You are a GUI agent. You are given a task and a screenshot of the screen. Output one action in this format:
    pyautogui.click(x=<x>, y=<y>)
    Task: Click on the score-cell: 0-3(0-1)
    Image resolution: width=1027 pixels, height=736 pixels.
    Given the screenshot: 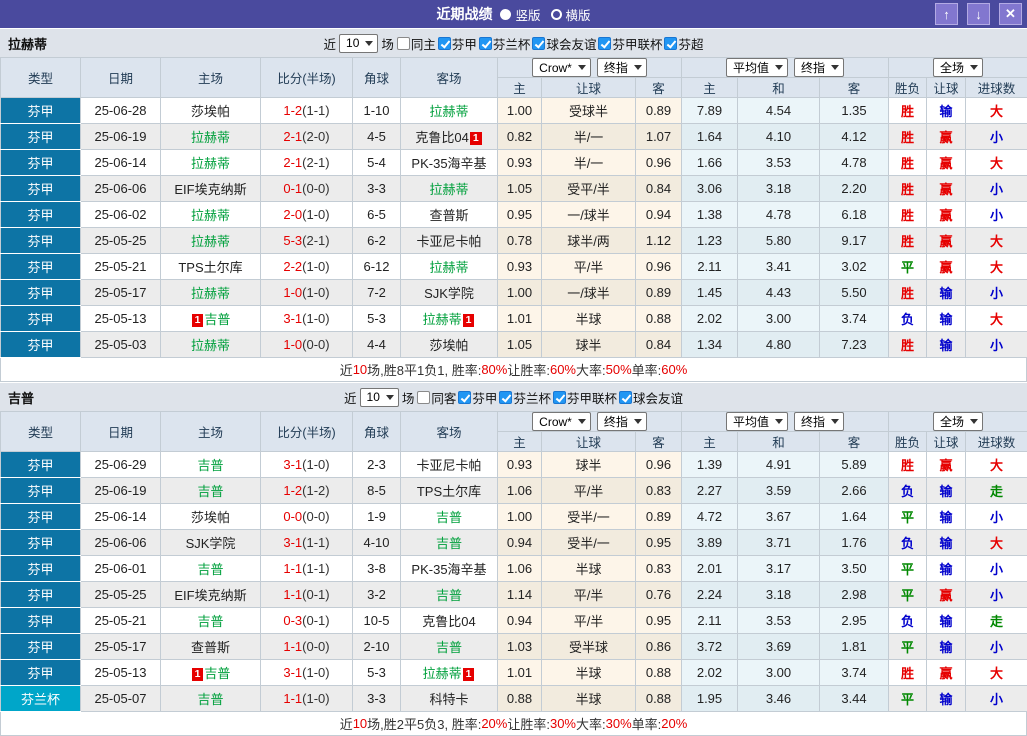 What is the action you would take?
    pyautogui.click(x=307, y=621)
    